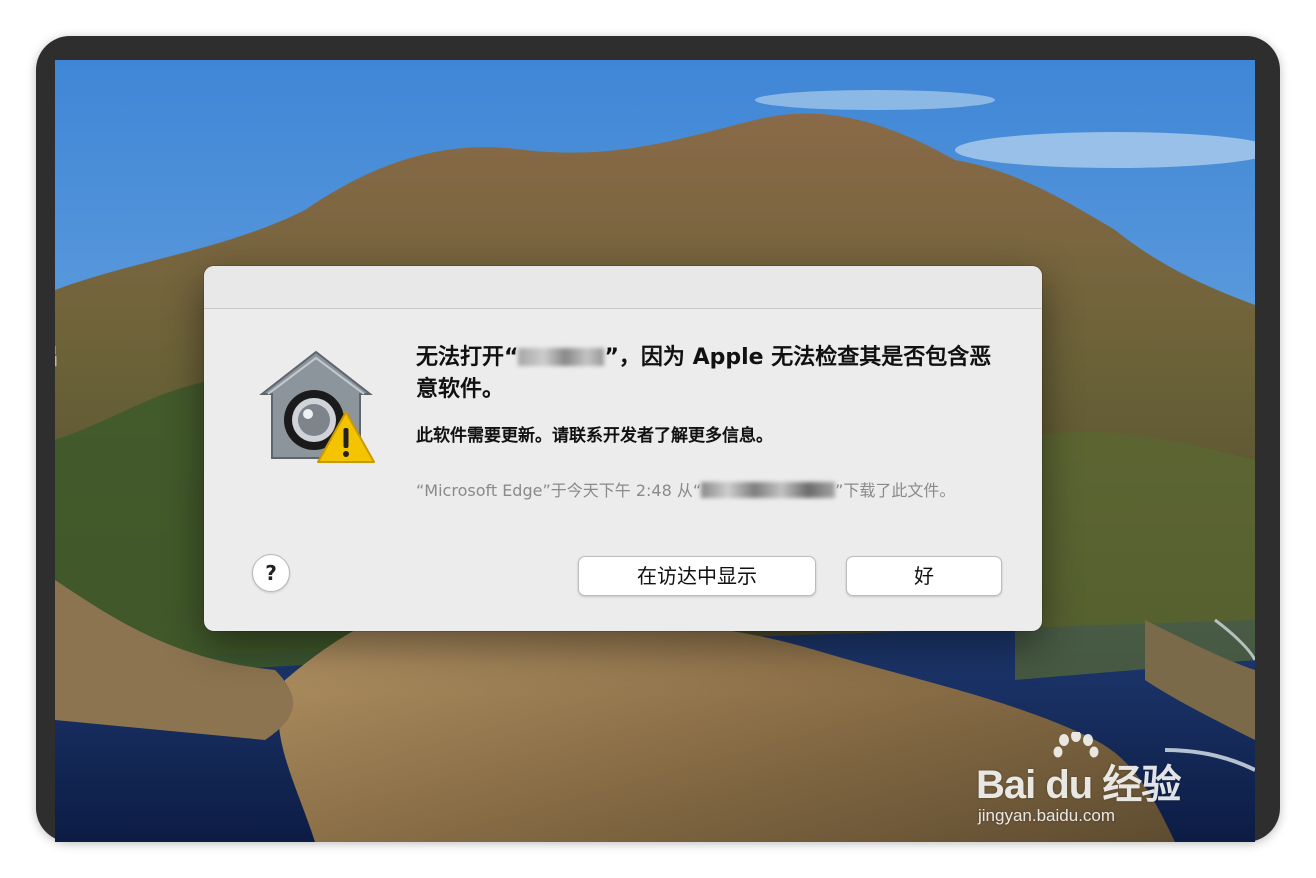 This screenshot has width=1316, height=878. What do you see at coordinates (57, 353) in the screenshot?
I see `background-window-fragment: 出` at bounding box center [57, 353].